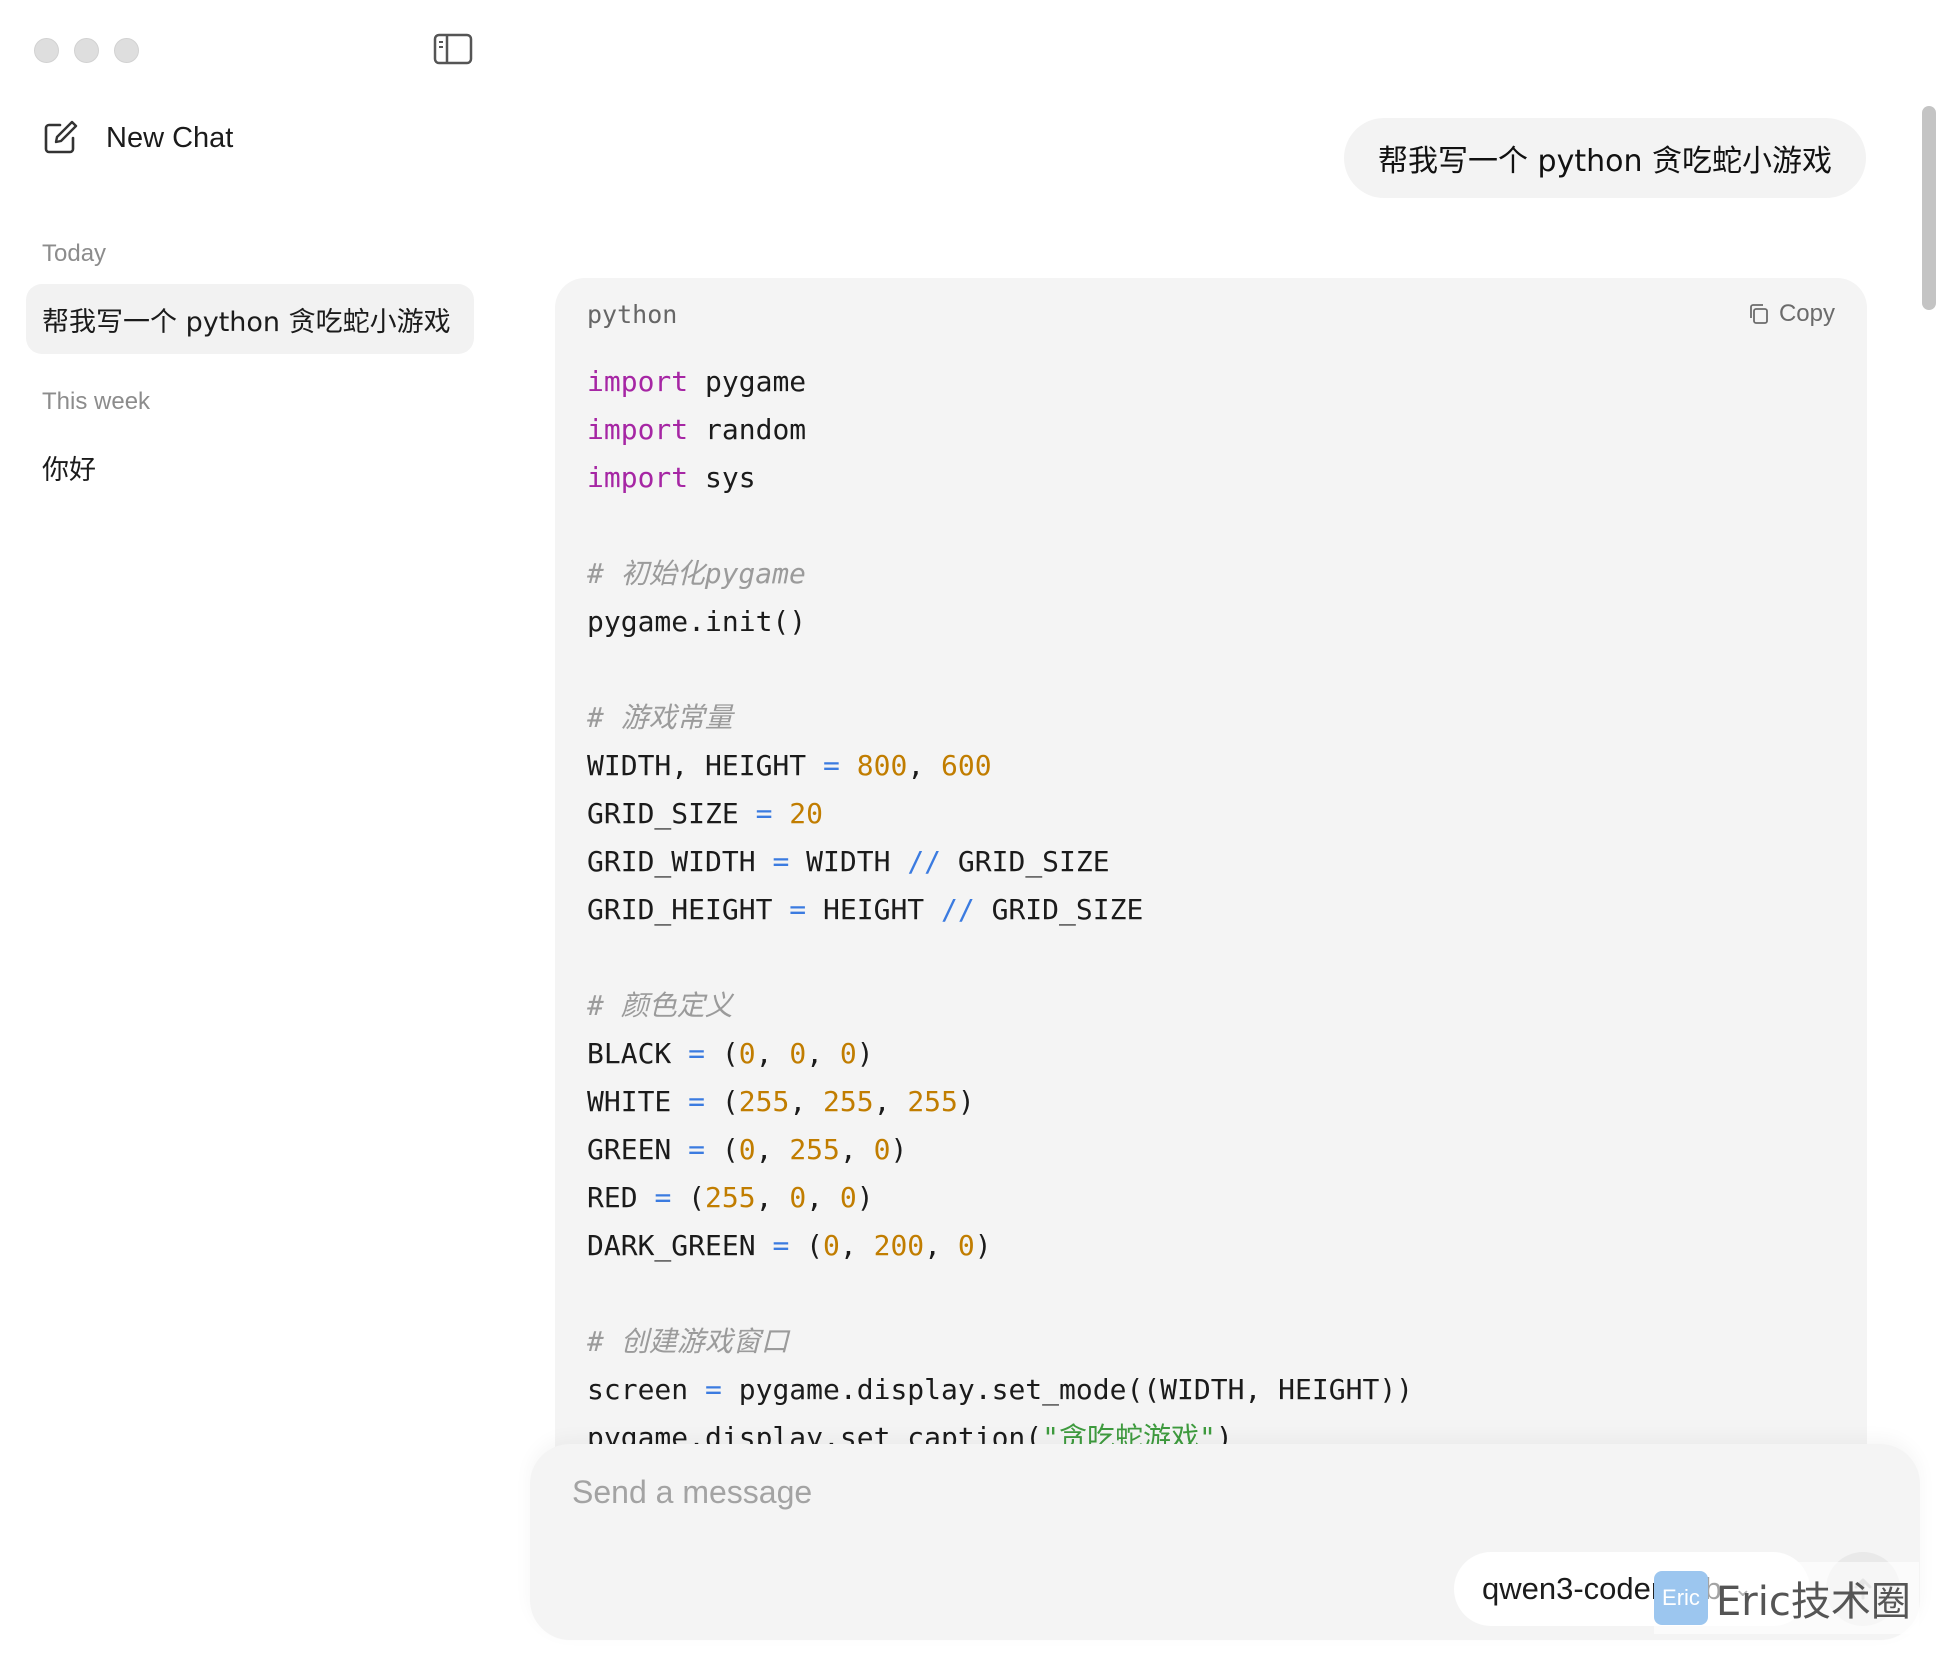 Image resolution: width=1942 pixels, height=1660 pixels. I want to click on watermark-text: Eric技术圈, so click(1813, 1598).